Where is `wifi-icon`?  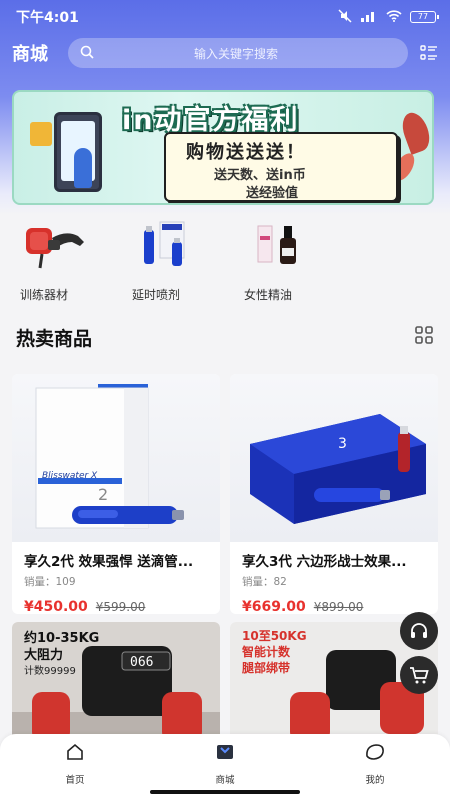 wifi-icon is located at coordinates (394, 17).